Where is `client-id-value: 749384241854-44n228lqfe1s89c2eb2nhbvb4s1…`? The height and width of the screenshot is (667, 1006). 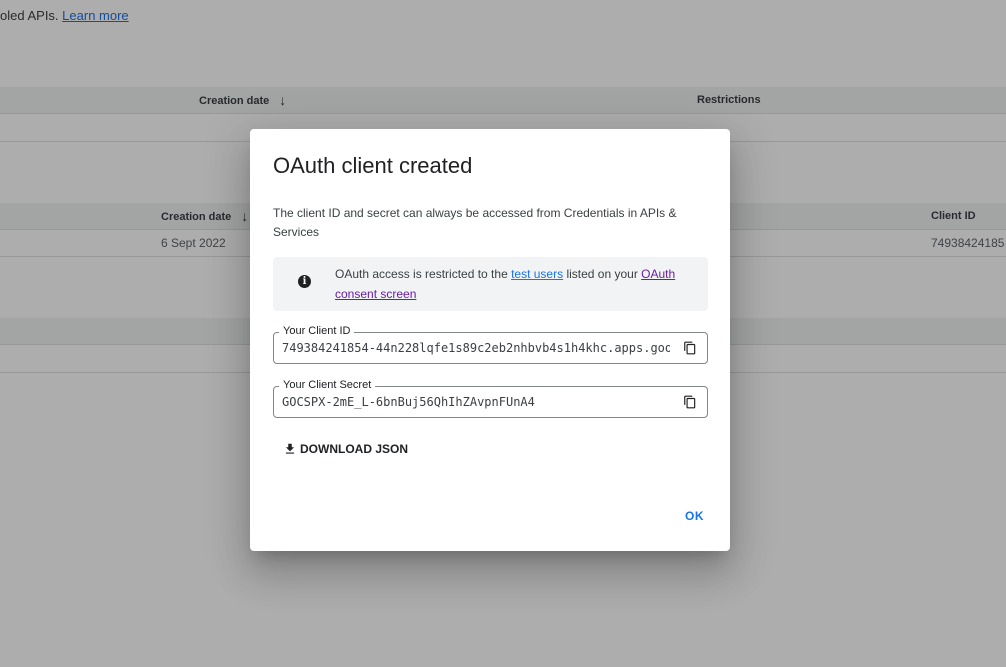
client-id-value: 749384241854-44n228lqfe1s89c2eb2nhbvb4s1… is located at coordinates (476, 348).